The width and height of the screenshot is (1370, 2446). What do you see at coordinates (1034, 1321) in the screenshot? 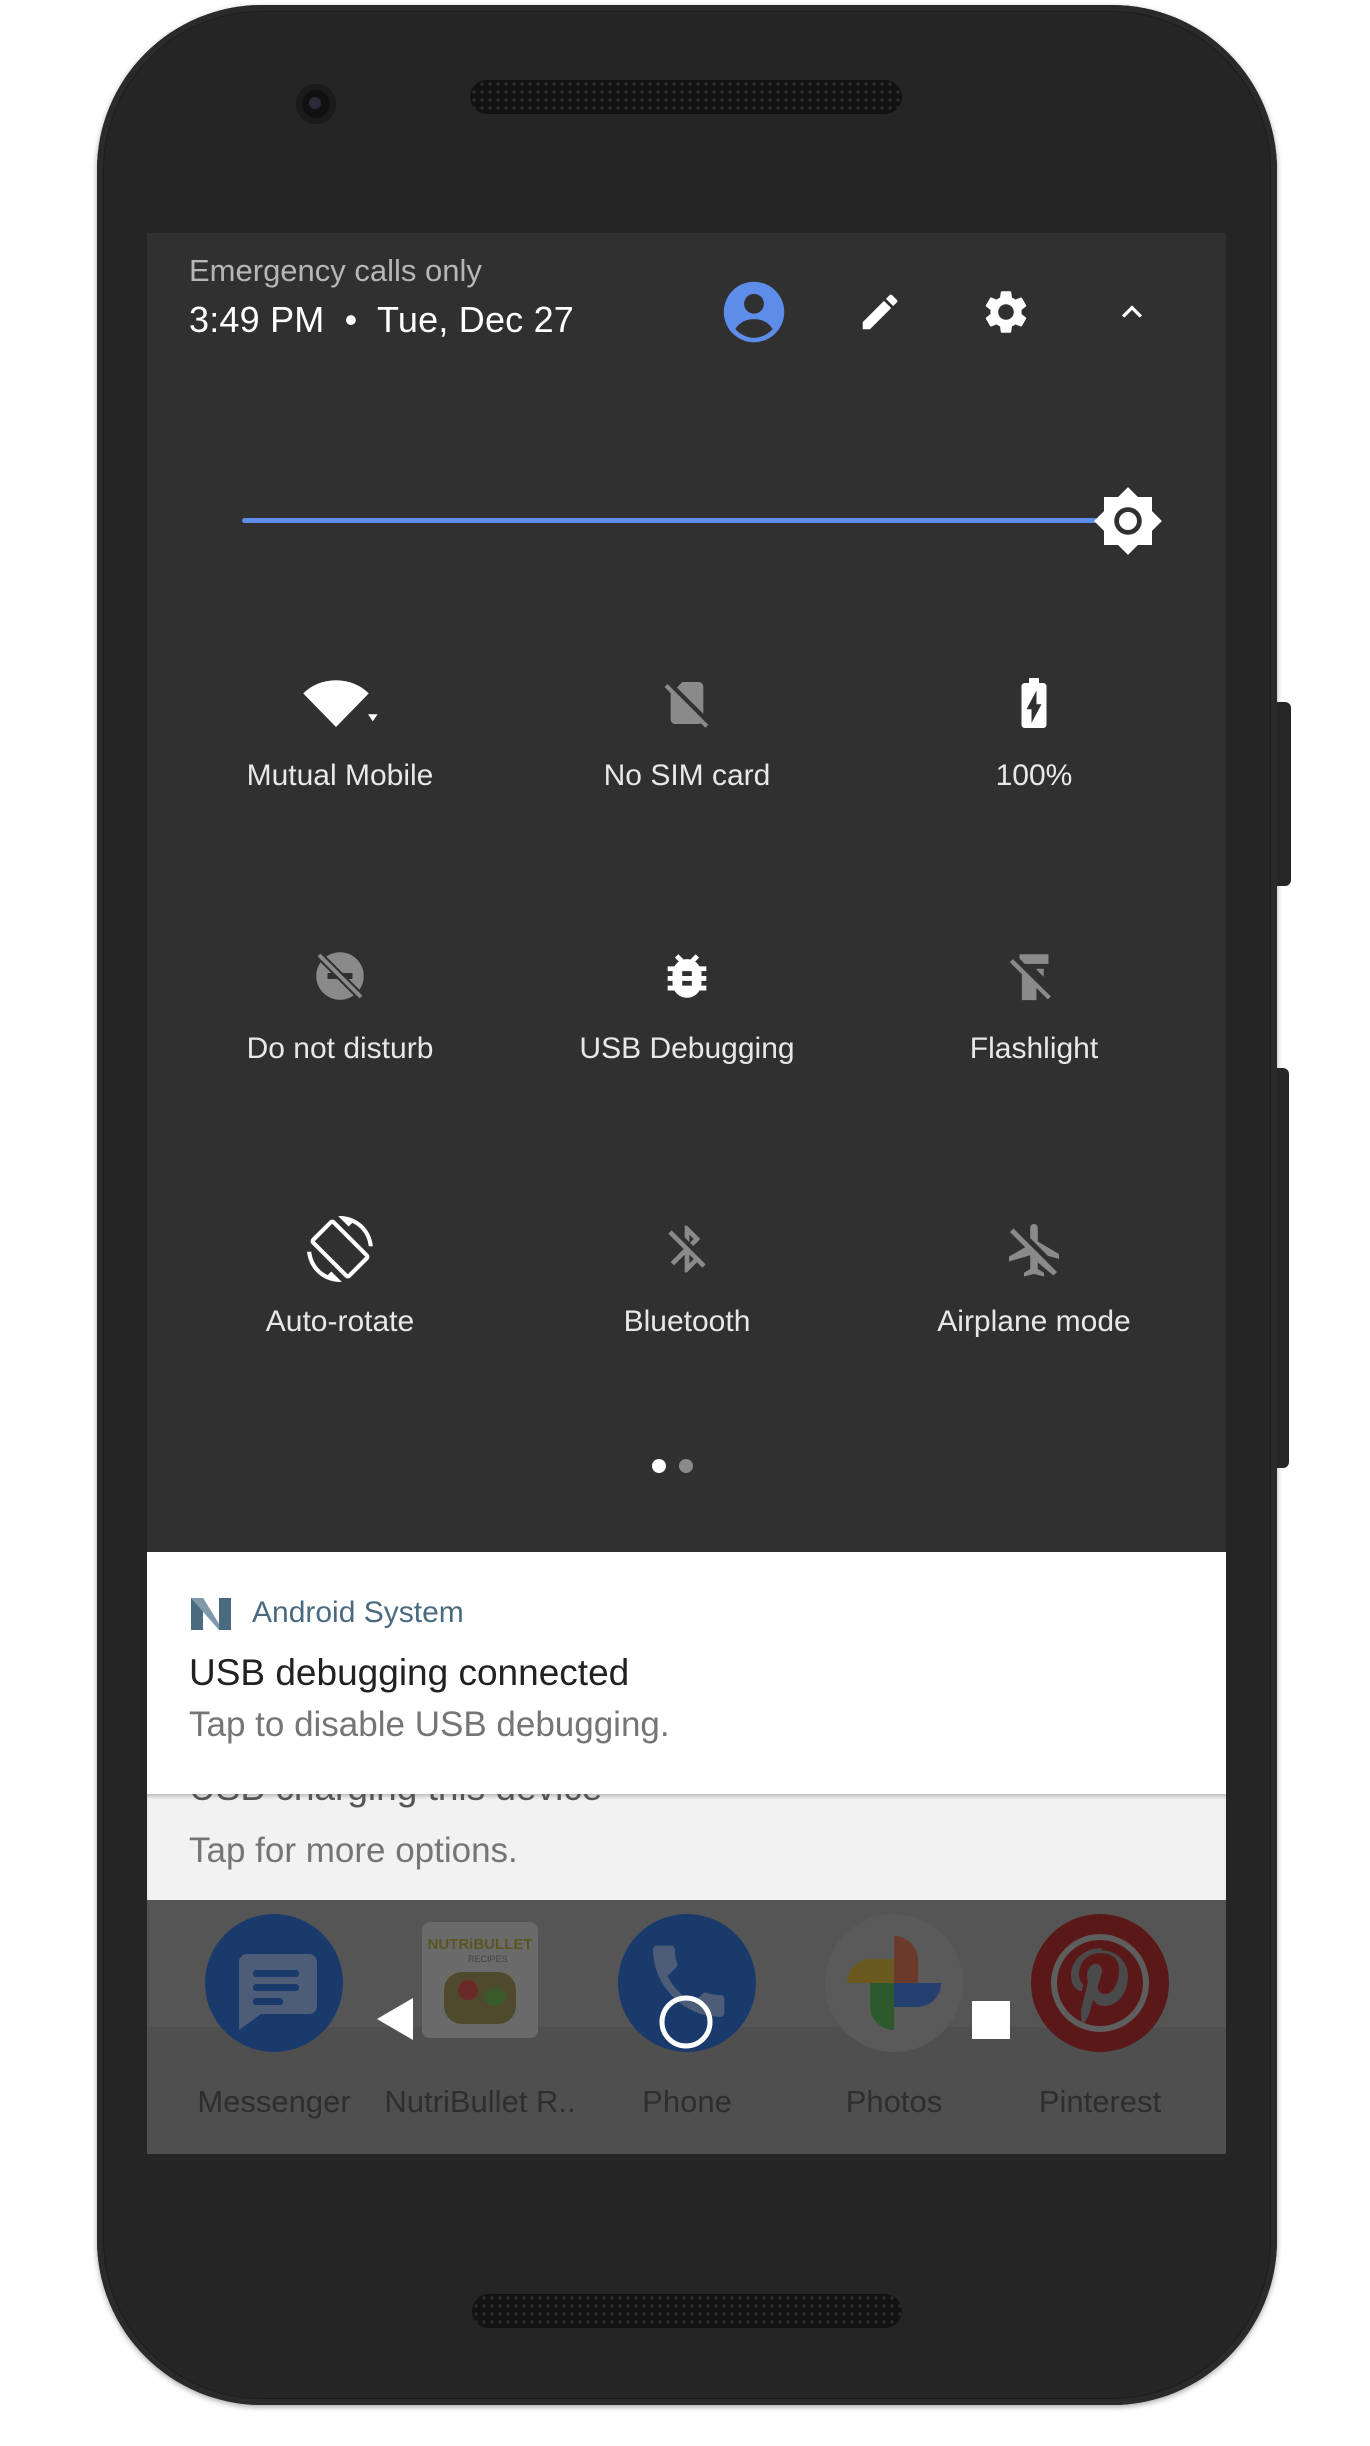
I see `tile-label: Airplane mode` at bounding box center [1034, 1321].